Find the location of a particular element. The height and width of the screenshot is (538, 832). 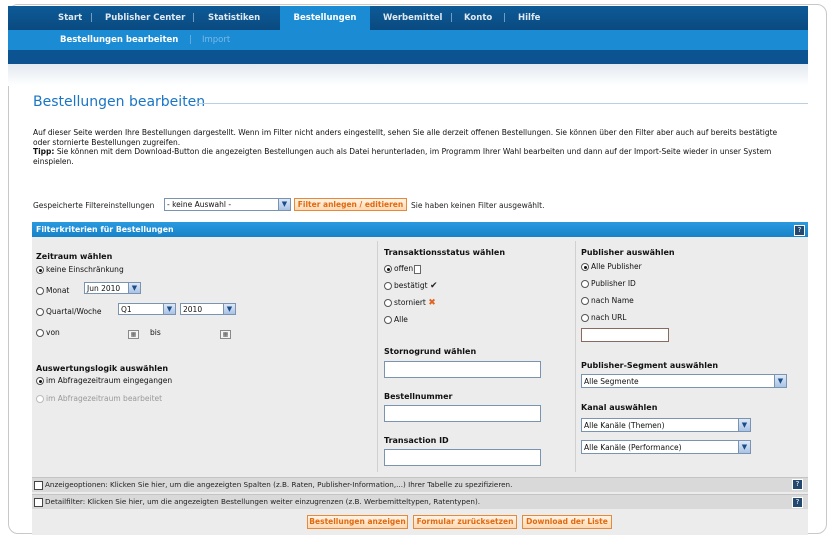

nav-bottom-strip is located at coordinates (408, 57).